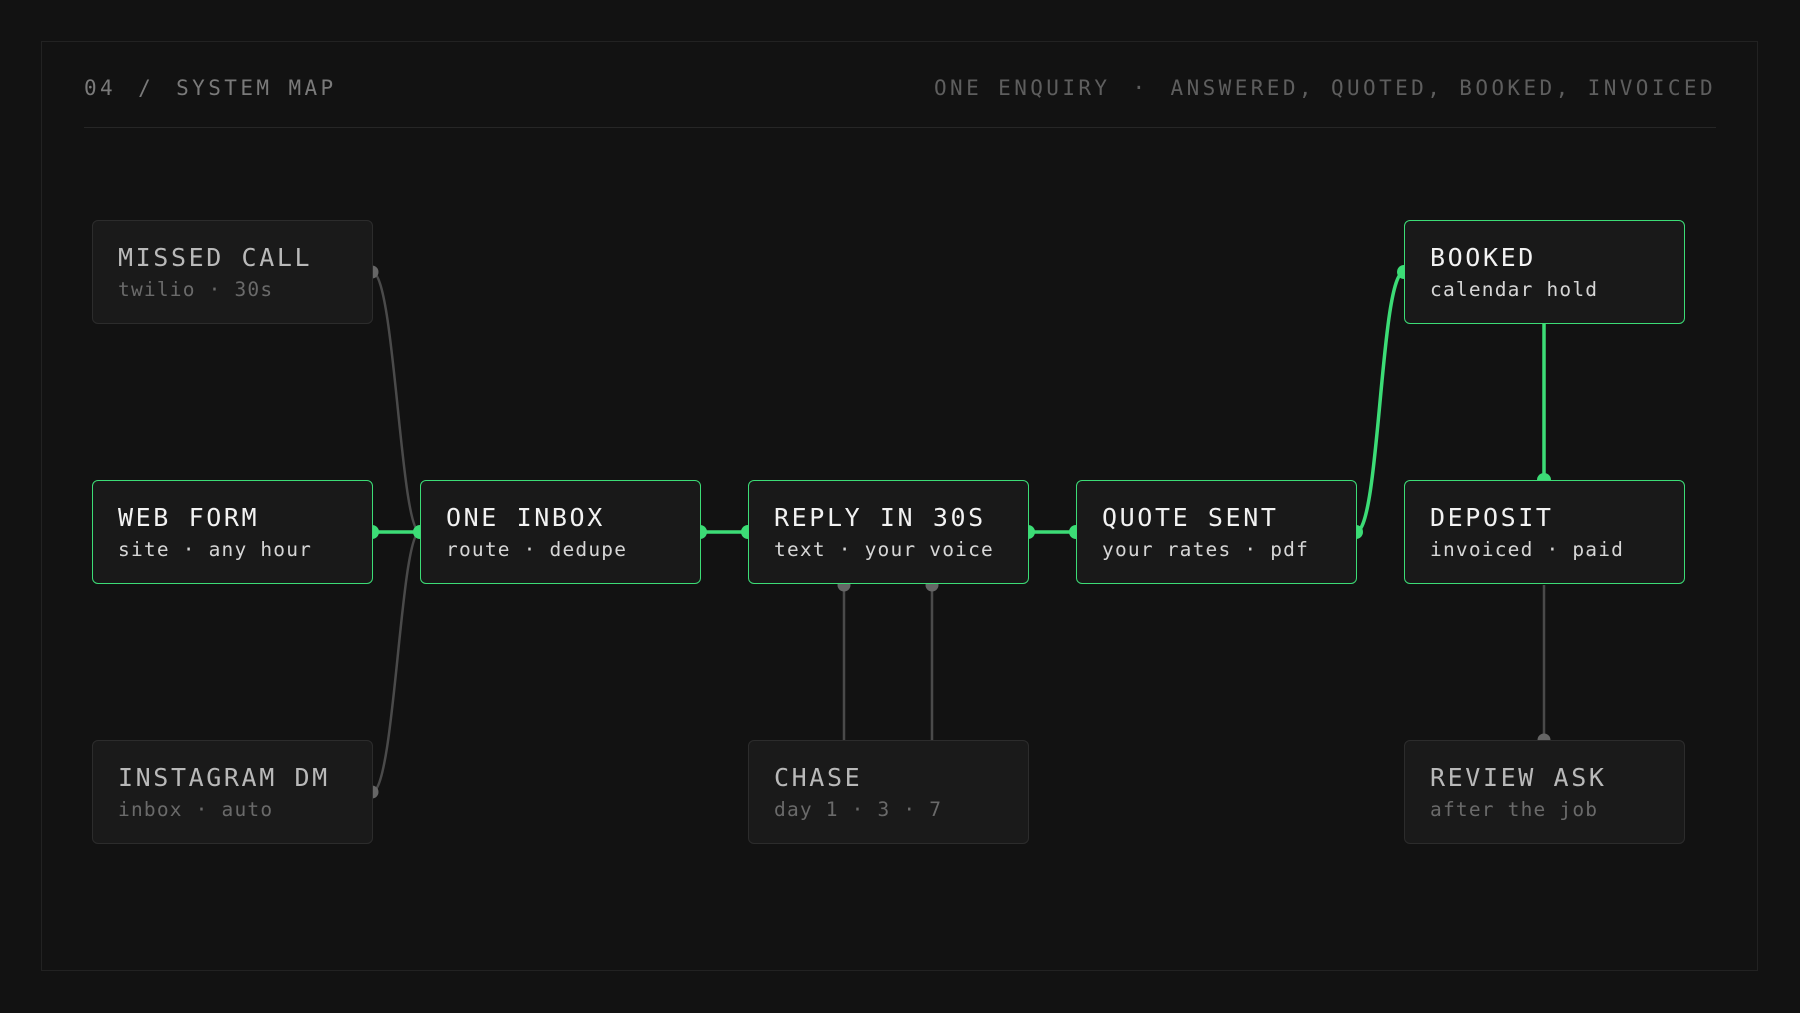 The image size is (1800, 1013). I want to click on edge-instagram-dm-to-one-inbox, so click(396, 662).